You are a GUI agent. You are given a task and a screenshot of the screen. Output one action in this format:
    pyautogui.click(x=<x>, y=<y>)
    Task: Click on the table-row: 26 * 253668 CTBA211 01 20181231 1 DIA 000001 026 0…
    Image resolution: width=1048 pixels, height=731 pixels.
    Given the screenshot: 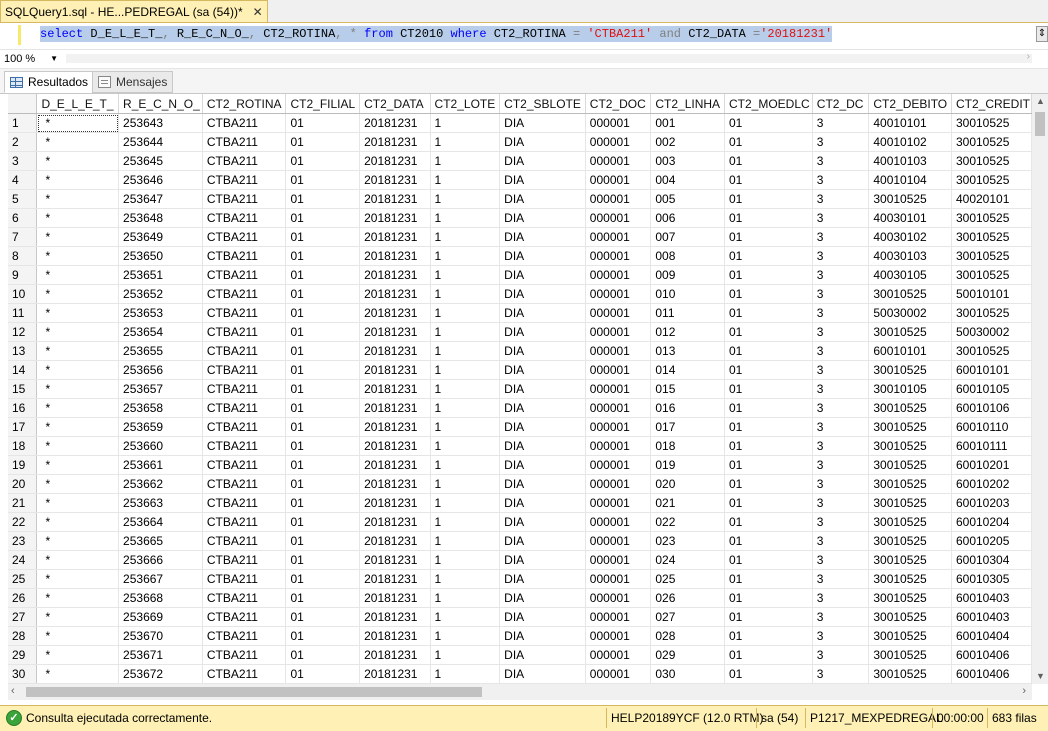 What is the action you would take?
    pyautogui.click(x=520, y=598)
    